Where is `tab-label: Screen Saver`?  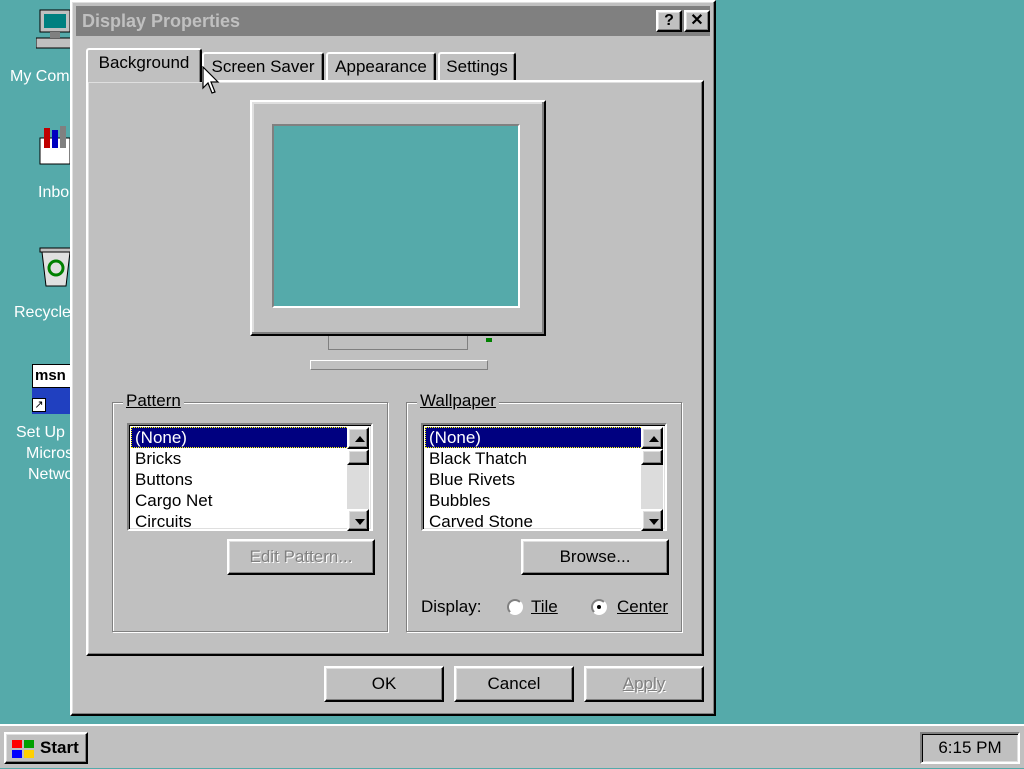
tab-label: Screen Saver is located at coordinates (263, 66).